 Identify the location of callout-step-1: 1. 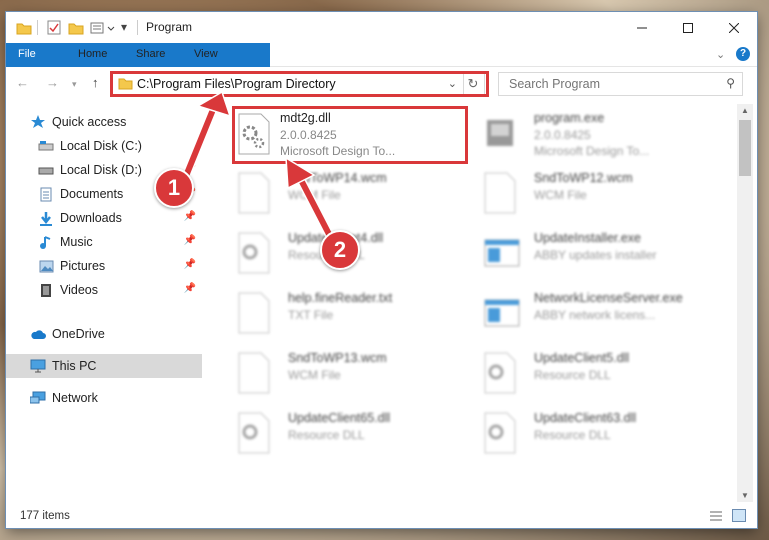
(174, 188).